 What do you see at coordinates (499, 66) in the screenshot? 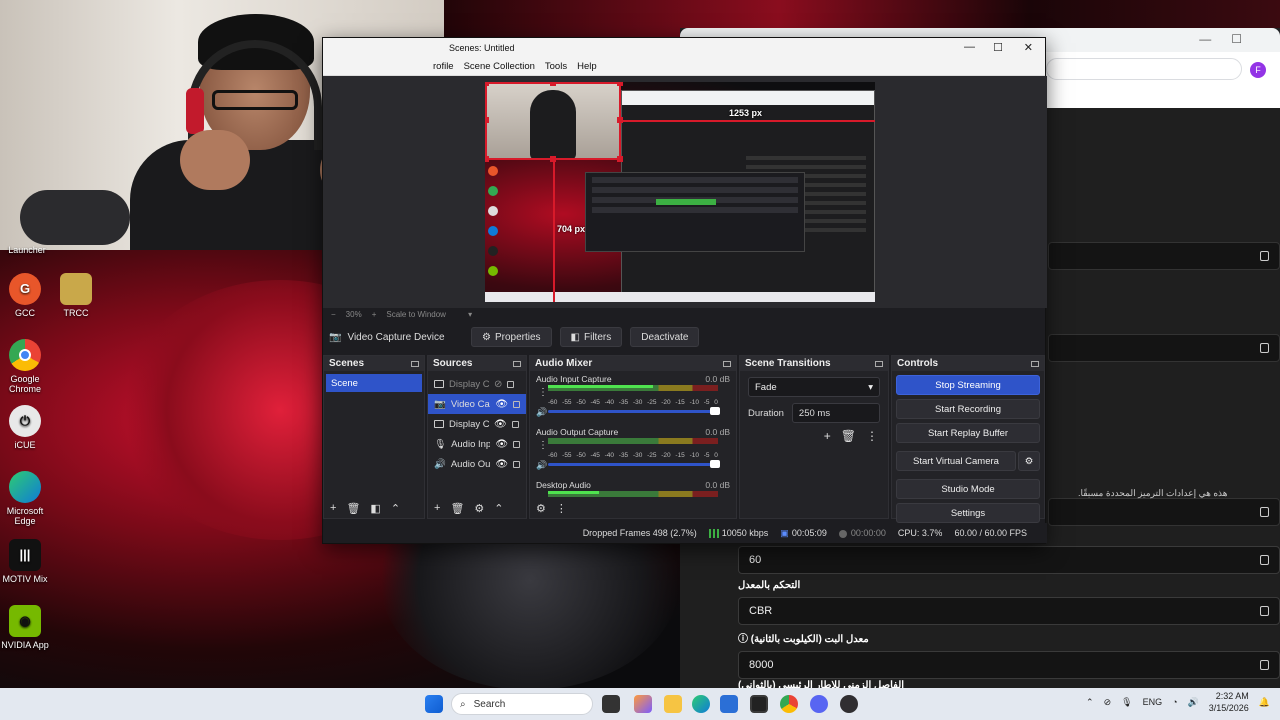
I see `menu-scene-collection: Scene Collection` at bounding box center [499, 66].